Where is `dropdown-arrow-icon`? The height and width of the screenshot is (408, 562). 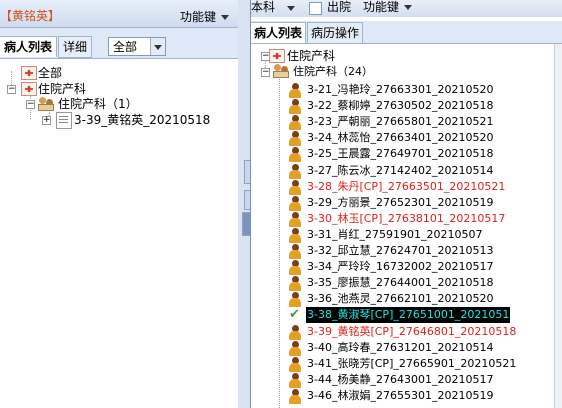
dropdown-arrow-icon is located at coordinates (157, 46).